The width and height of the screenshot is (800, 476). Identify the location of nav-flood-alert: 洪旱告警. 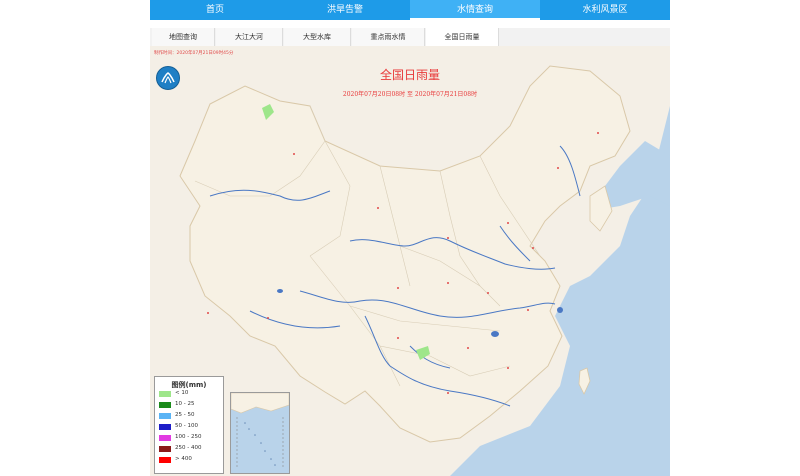
(345, 10).